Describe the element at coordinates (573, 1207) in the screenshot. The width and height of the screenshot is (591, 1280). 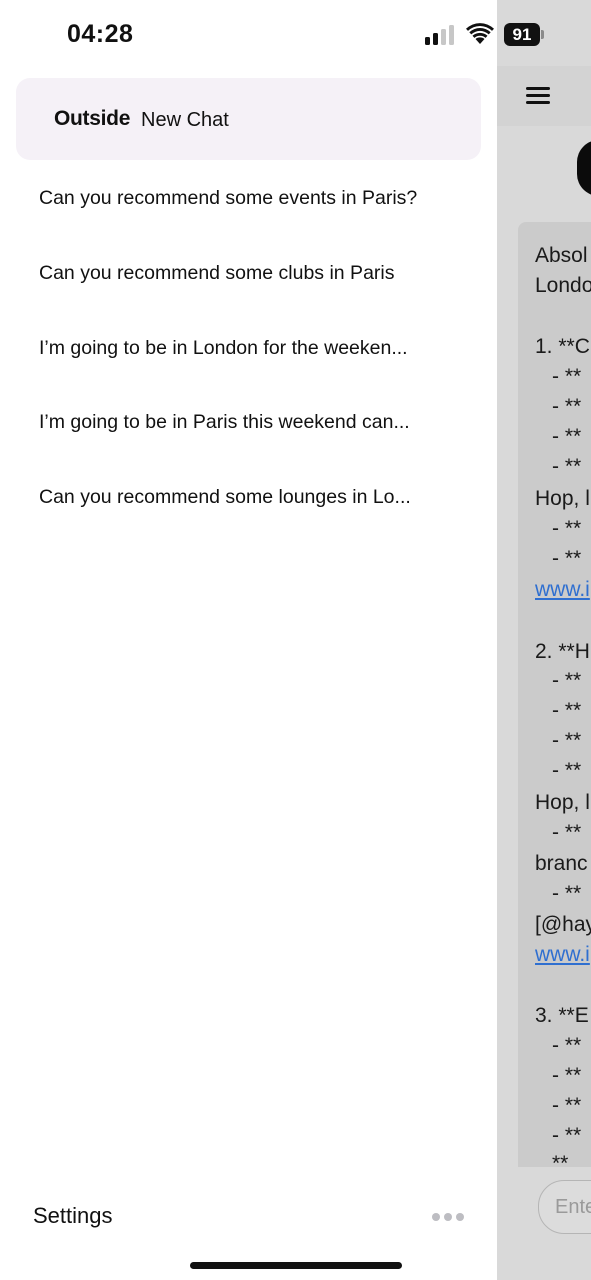
I see `chat-input-placeholder: Ente` at that location.